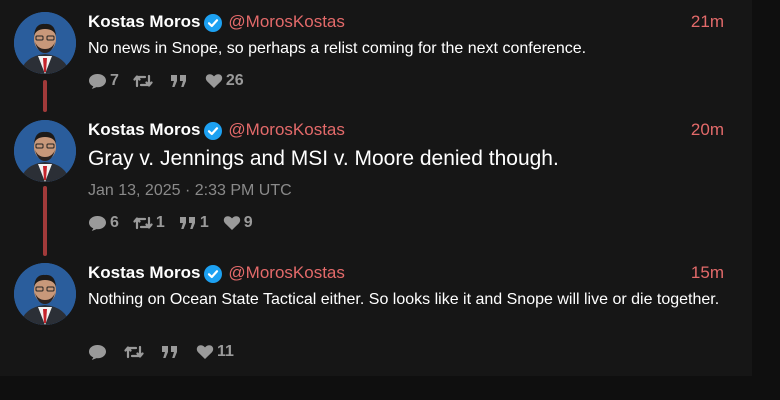 Image resolution: width=780 pixels, height=400 pixels. I want to click on tweet-time: 15m, so click(707, 273).